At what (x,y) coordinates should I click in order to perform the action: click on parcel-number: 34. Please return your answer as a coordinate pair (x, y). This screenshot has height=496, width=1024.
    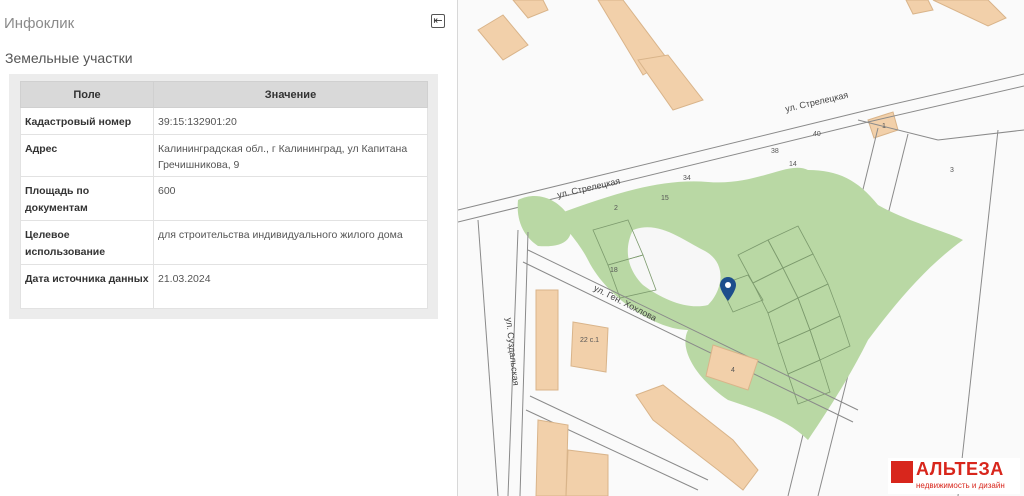
    Looking at the image, I should click on (687, 178).